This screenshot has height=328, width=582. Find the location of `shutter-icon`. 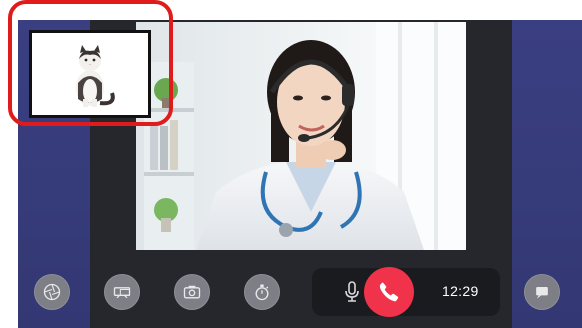

shutter-icon is located at coordinates (52, 292).